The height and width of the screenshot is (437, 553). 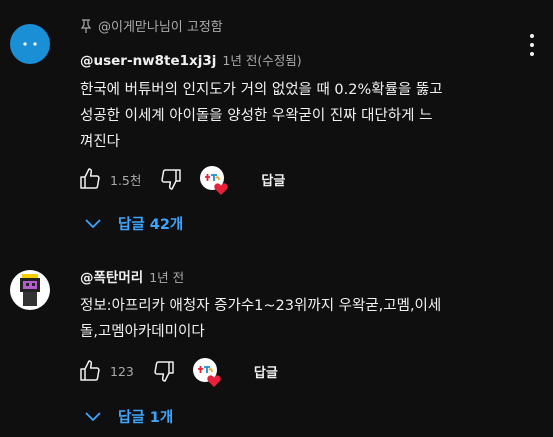 What do you see at coordinates (126, 180) in the screenshot?
I see `like-count: 1.5천` at bounding box center [126, 180].